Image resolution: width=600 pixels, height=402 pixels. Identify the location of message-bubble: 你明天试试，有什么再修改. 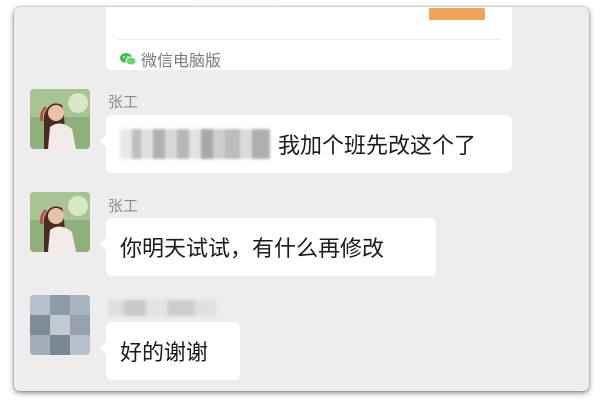
(268, 247).